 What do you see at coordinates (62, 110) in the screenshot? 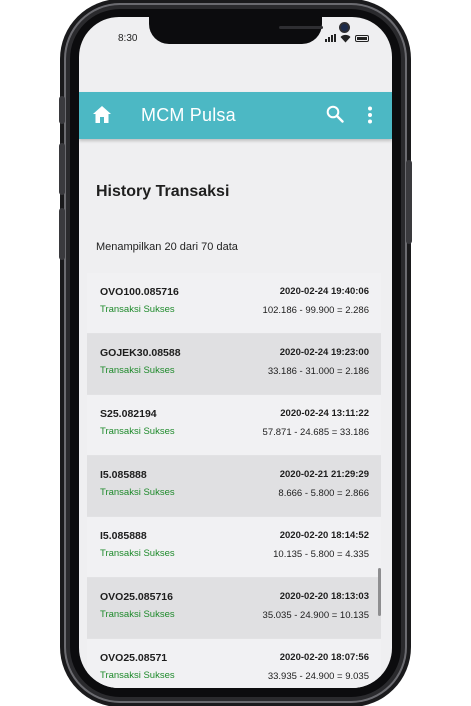
I see `mute-switch` at bounding box center [62, 110].